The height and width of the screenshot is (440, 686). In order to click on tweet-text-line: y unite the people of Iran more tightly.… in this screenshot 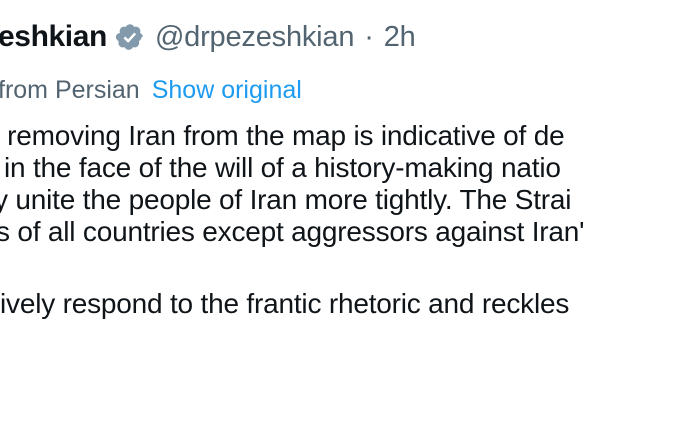, I will do `click(286, 199)`.